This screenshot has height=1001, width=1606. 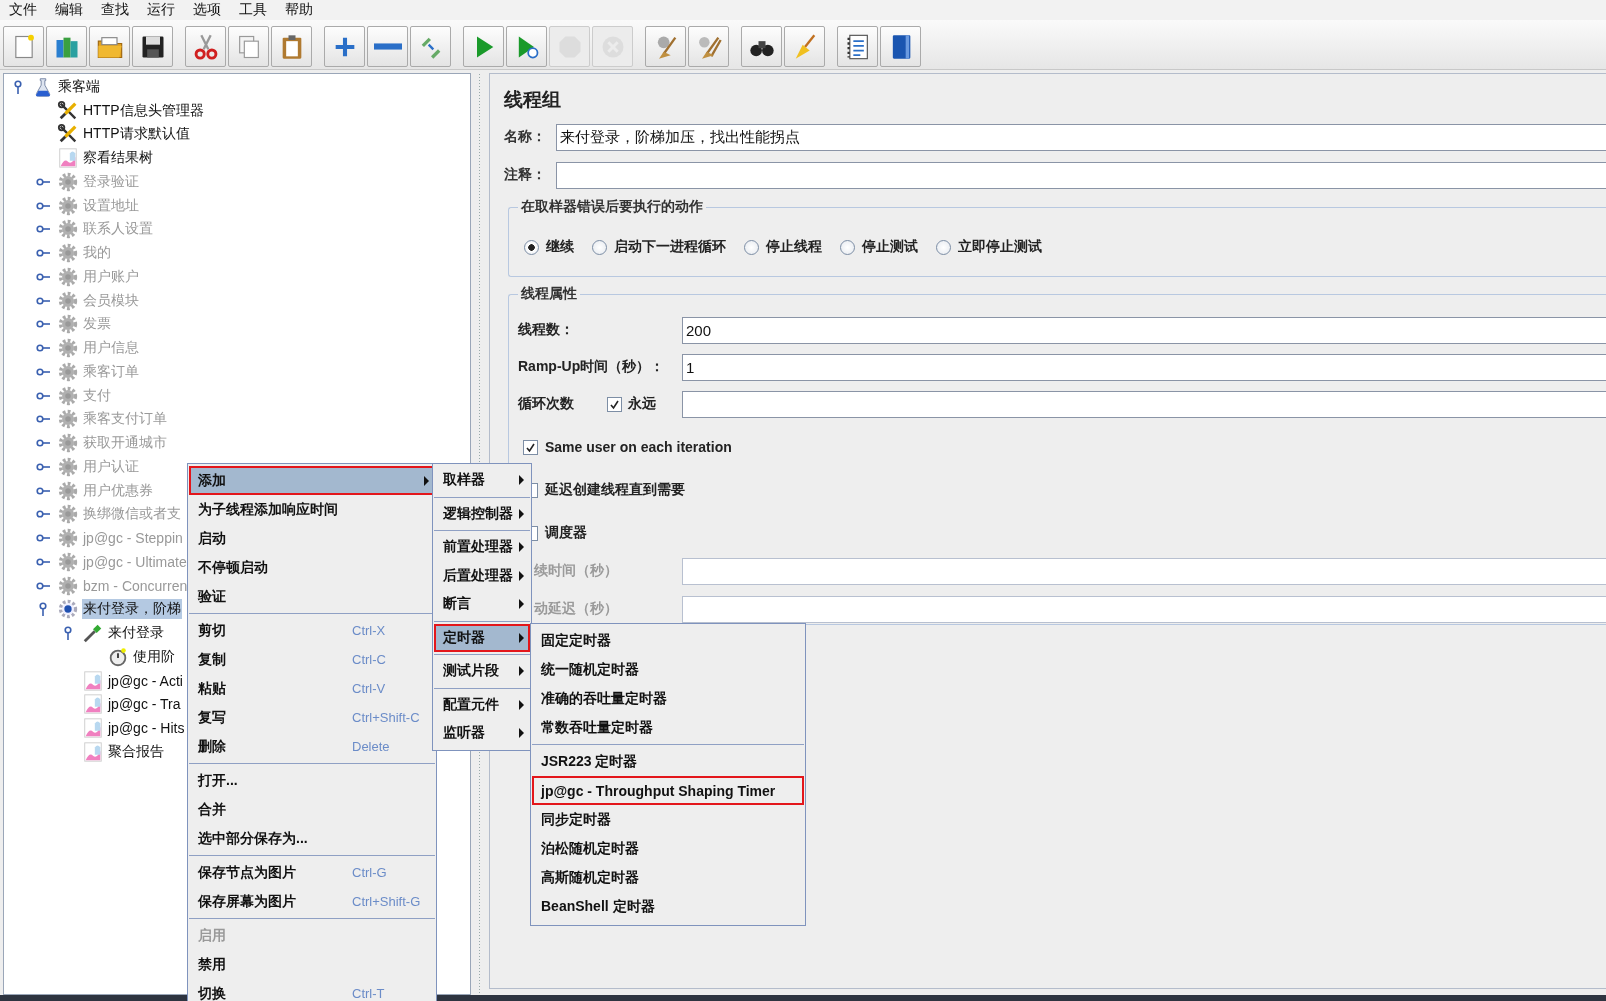 I want to click on ramp-up-field: 1, so click(x=1144, y=367).